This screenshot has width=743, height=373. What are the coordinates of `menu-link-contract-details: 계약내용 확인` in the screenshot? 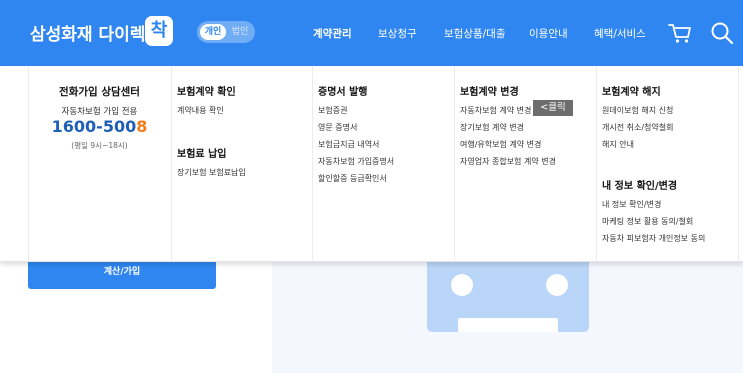 It's located at (200, 110).